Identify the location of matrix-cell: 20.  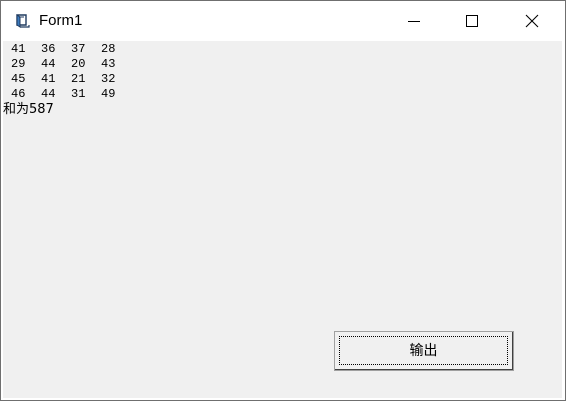
(78, 64).